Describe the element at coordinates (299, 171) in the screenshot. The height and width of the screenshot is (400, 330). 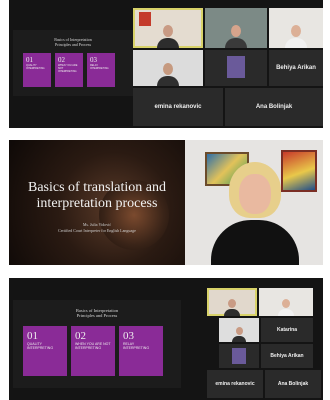
I see `wall-painting` at that location.